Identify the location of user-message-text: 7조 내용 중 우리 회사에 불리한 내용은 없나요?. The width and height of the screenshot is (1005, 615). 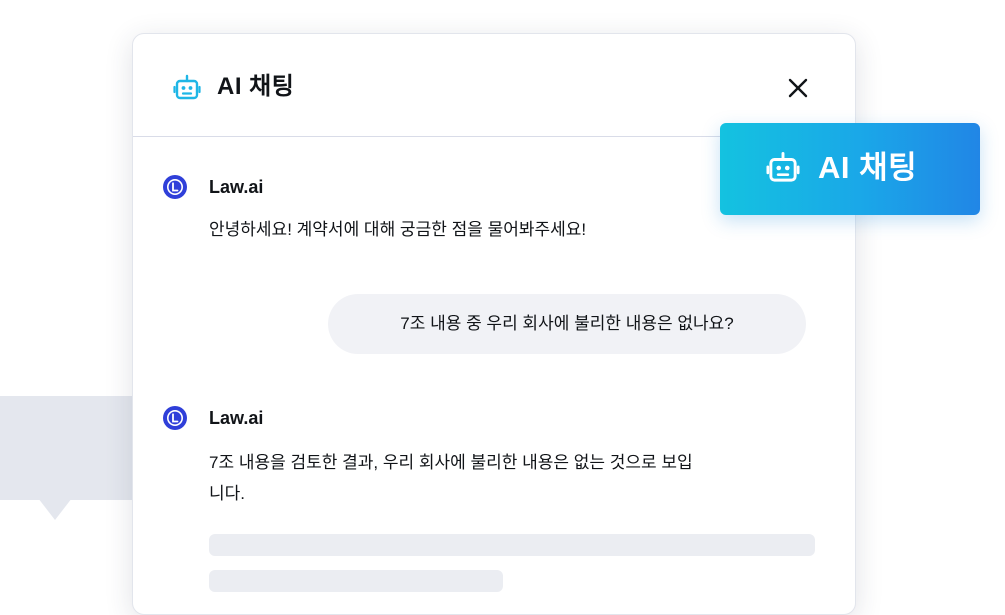
(567, 323).